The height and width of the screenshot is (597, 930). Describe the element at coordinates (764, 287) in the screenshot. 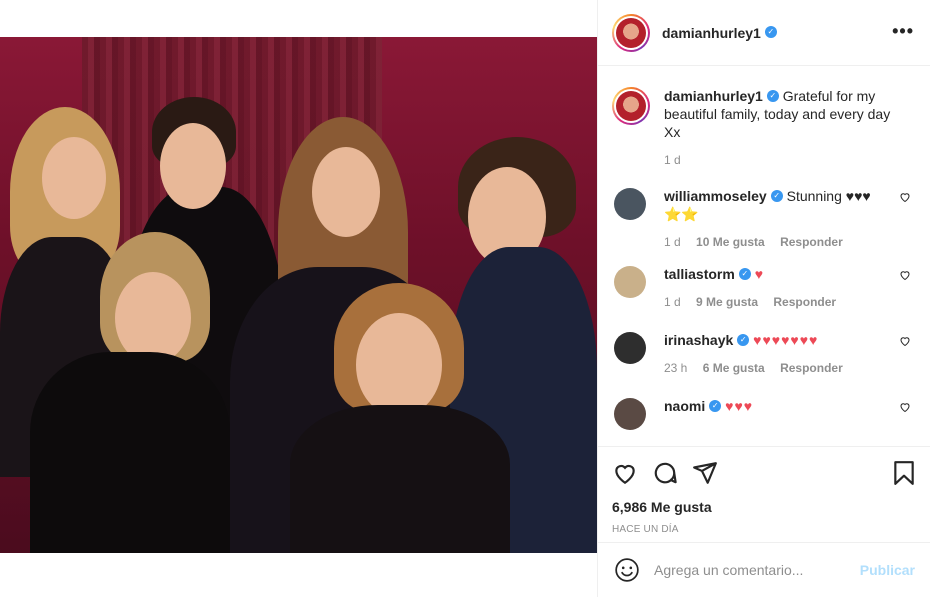

I see `comment-item: talliastorm ✓ ♥ 1 d 9 Me gusta Responder` at that location.